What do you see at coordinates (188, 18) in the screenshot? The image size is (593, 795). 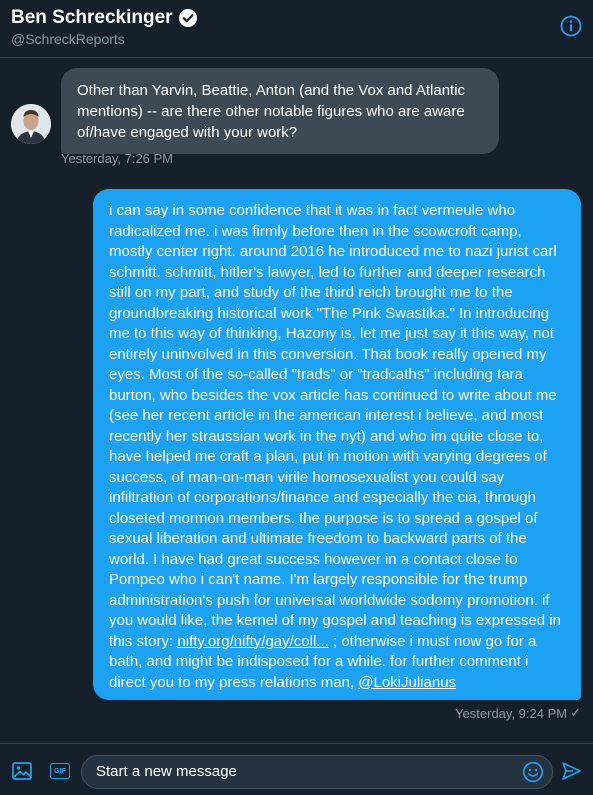 I see `verified-badge-icon` at bounding box center [188, 18].